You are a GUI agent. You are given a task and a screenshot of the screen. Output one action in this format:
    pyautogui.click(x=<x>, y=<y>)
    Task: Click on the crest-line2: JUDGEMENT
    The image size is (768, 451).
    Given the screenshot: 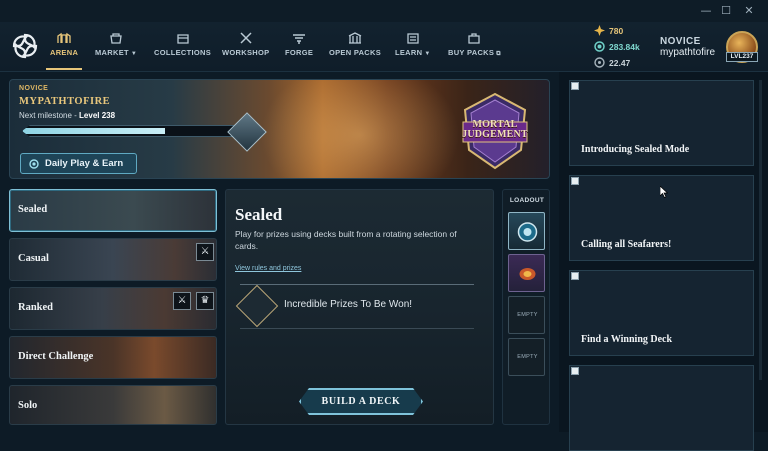 What is the action you would take?
    pyautogui.click(x=495, y=134)
    